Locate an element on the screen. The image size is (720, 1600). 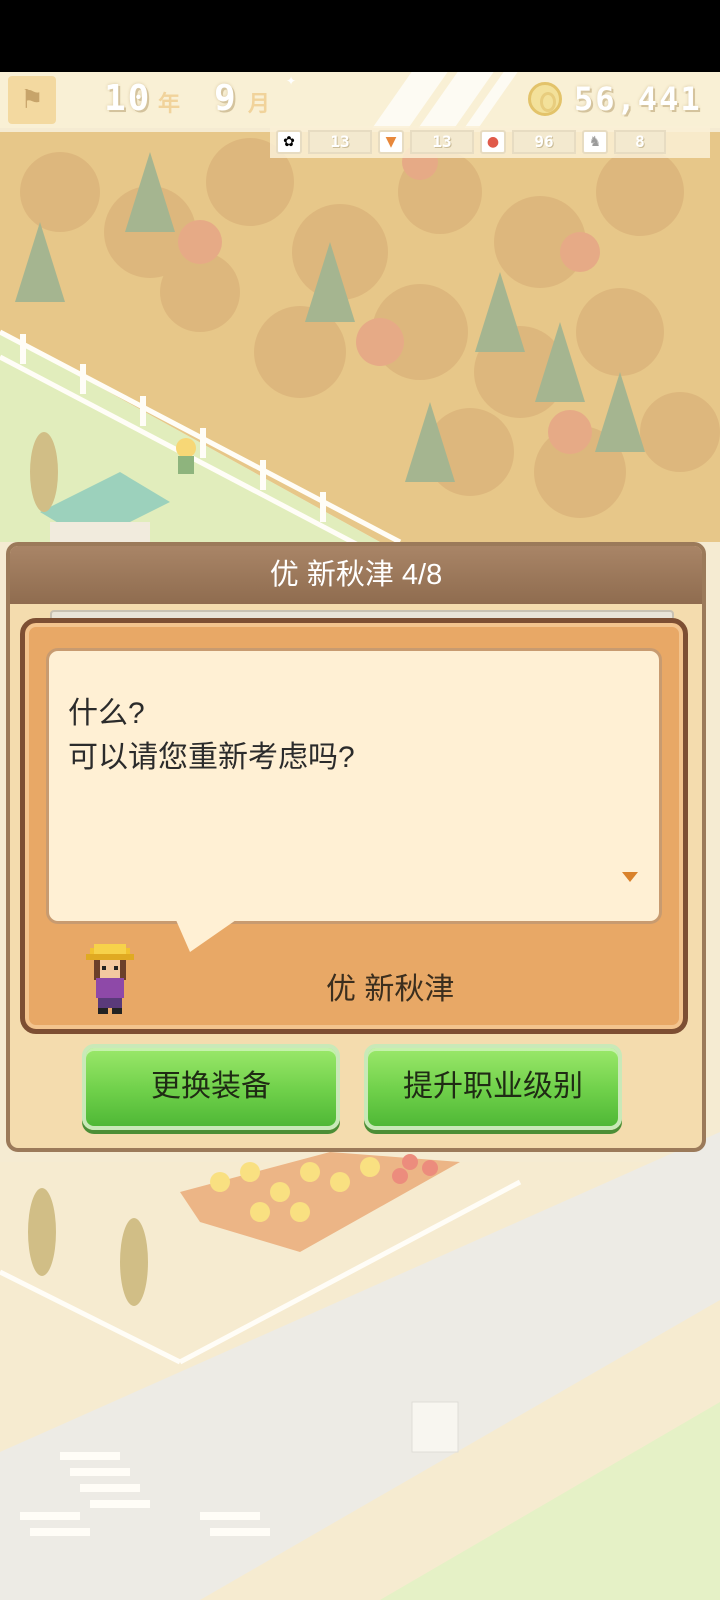
resource-flower: ✿ 13 is located at coordinates (324, 142).